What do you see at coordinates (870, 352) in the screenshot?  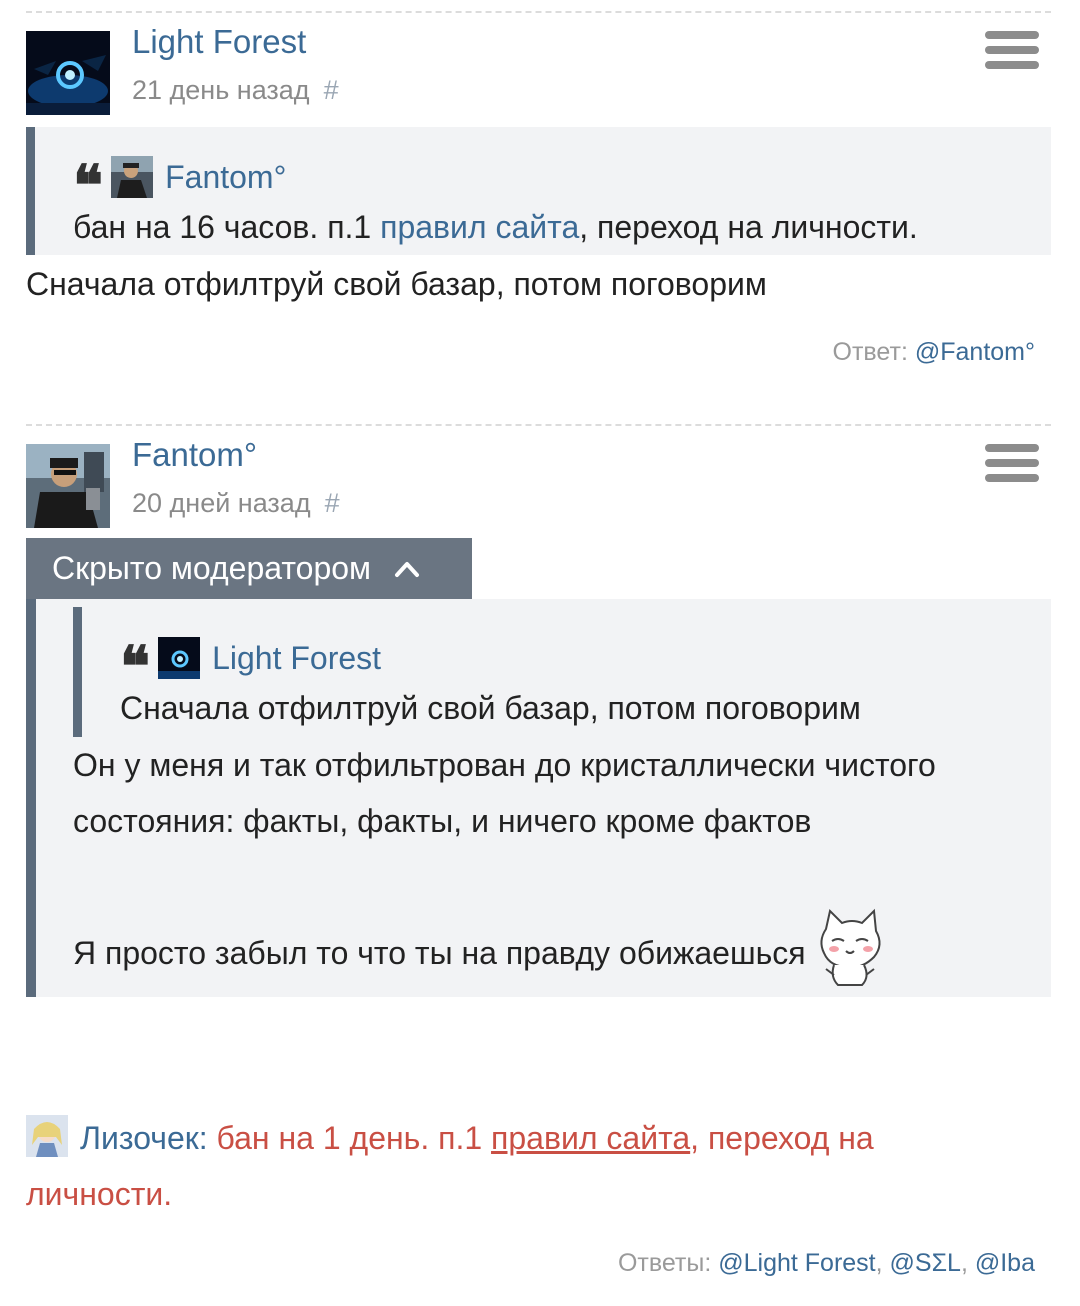 I see `reply-label: Ответ:` at bounding box center [870, 352].